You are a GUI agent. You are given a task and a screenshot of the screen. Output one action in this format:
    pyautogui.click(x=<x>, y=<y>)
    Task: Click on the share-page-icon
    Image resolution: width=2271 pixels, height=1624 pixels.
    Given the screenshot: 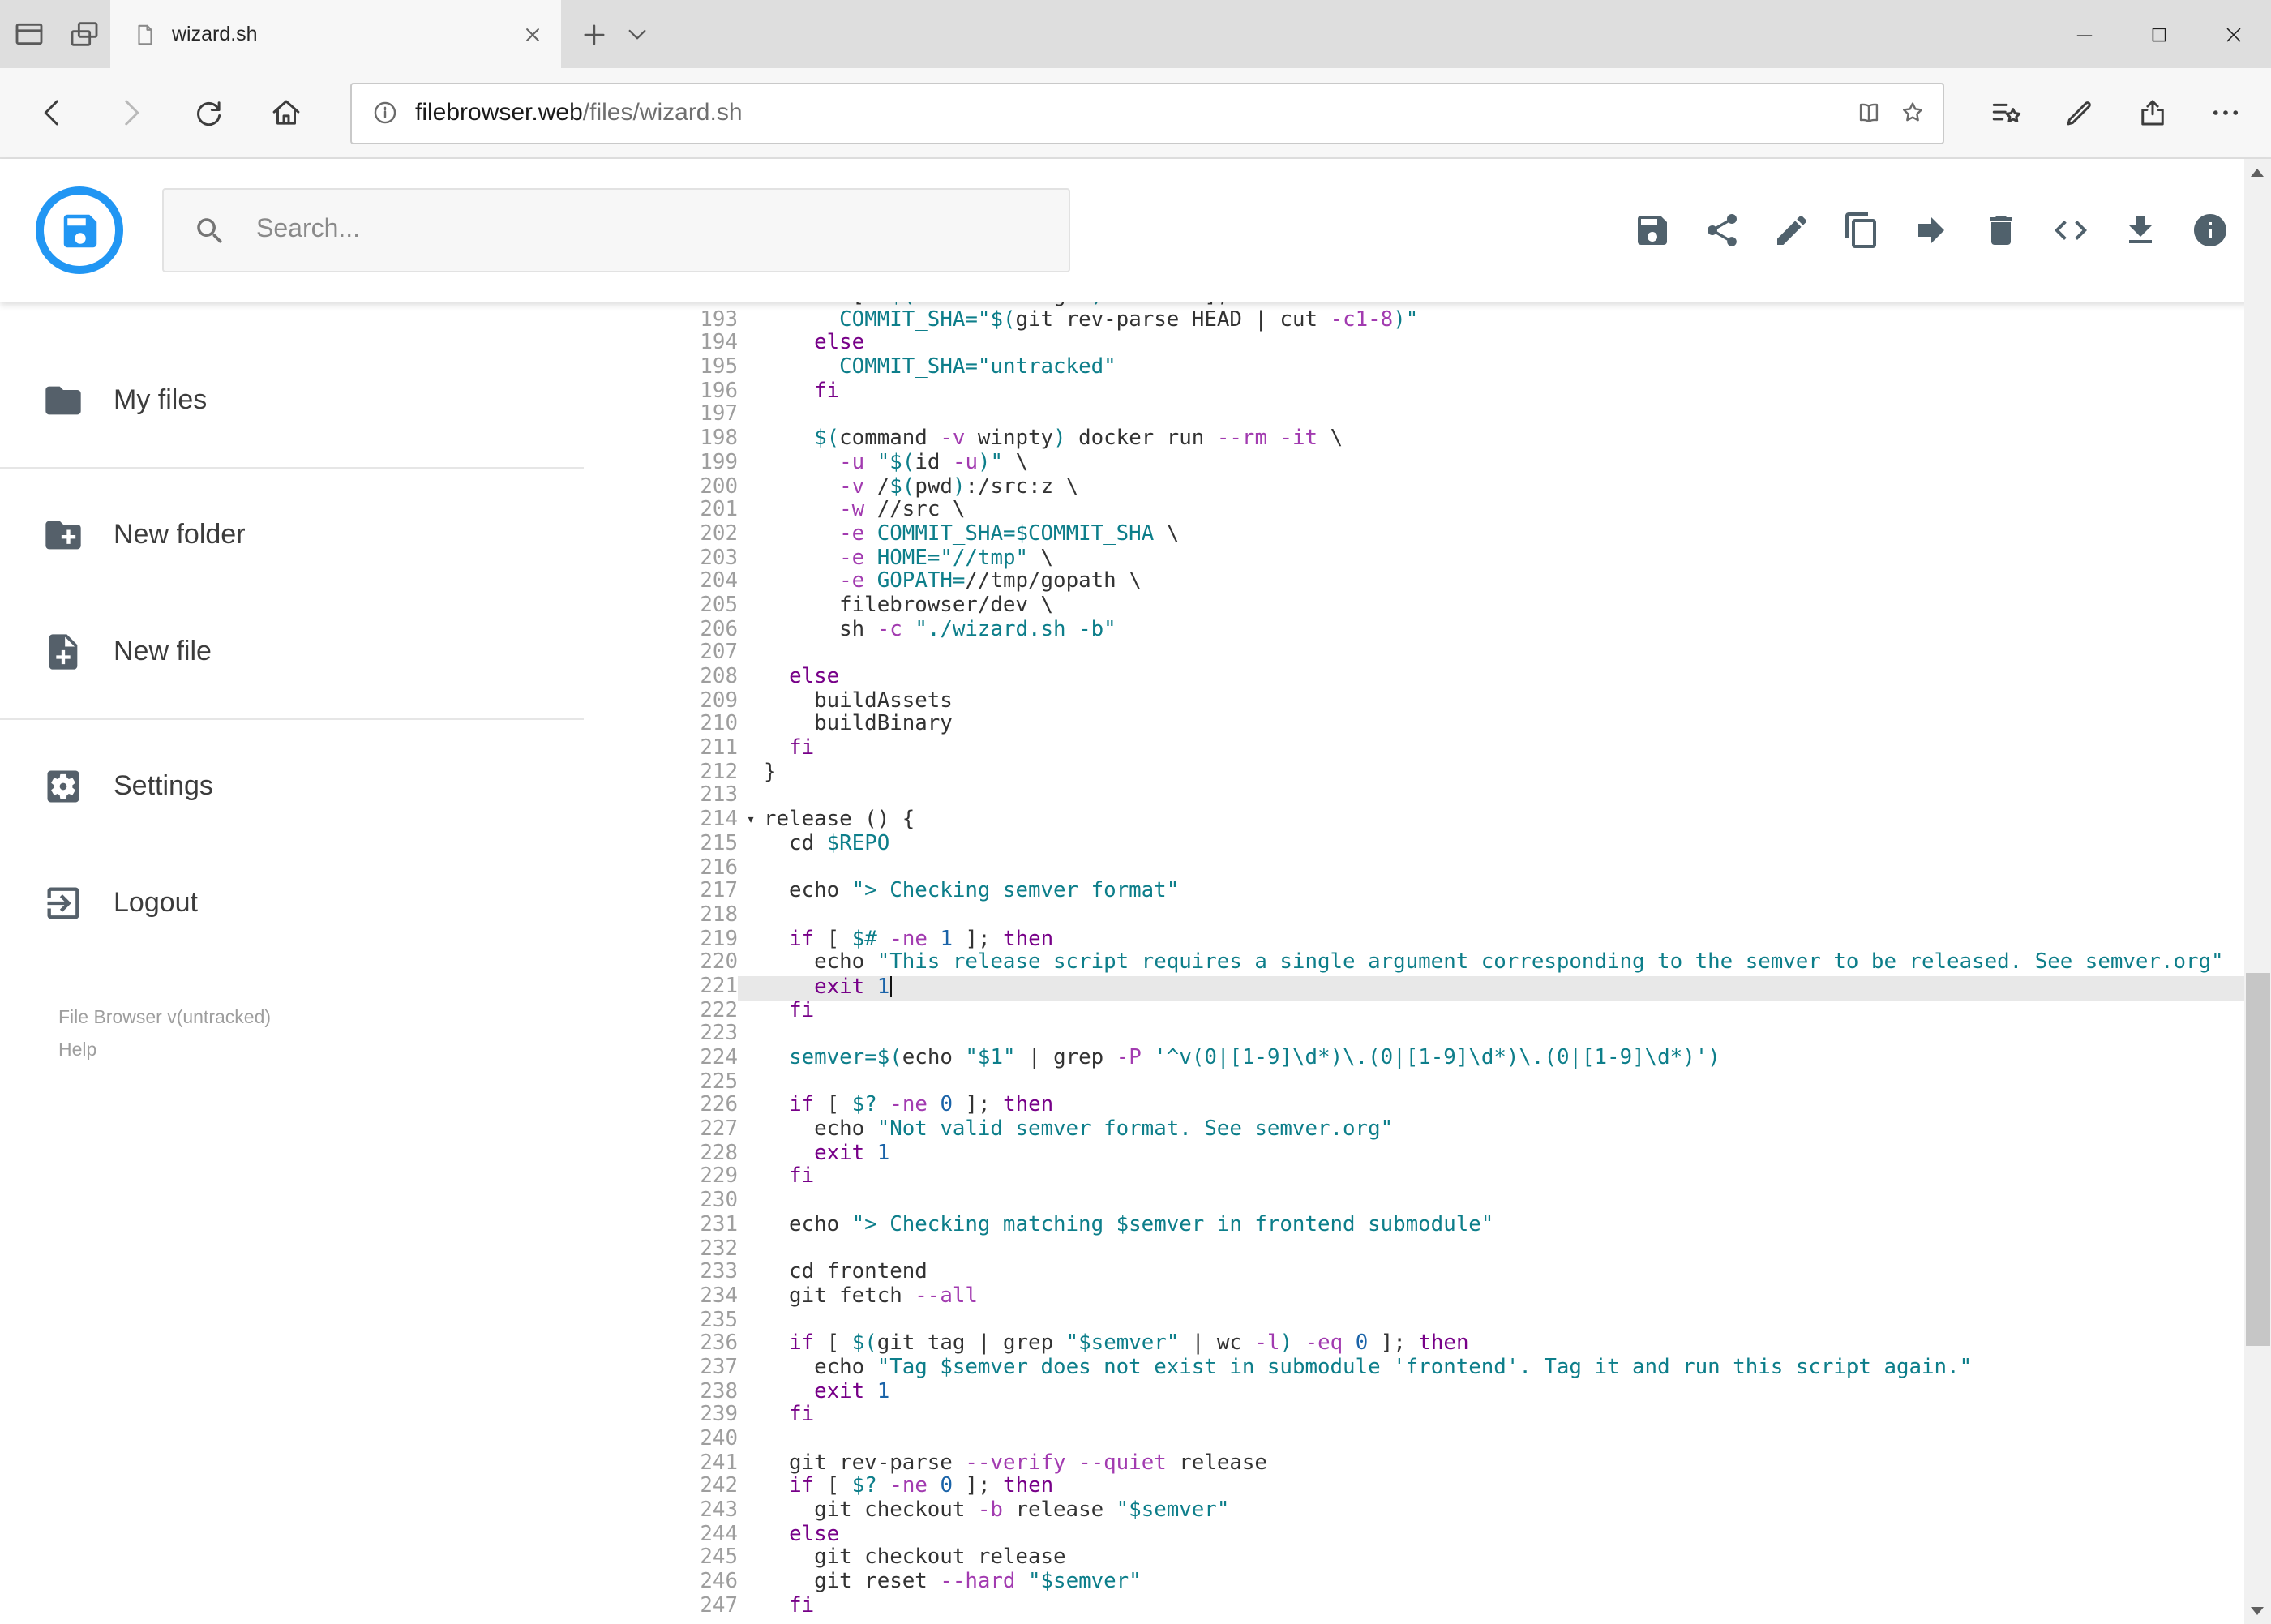 What is the action you would take?
    pyautogui.click(x=2152, y=113)
    